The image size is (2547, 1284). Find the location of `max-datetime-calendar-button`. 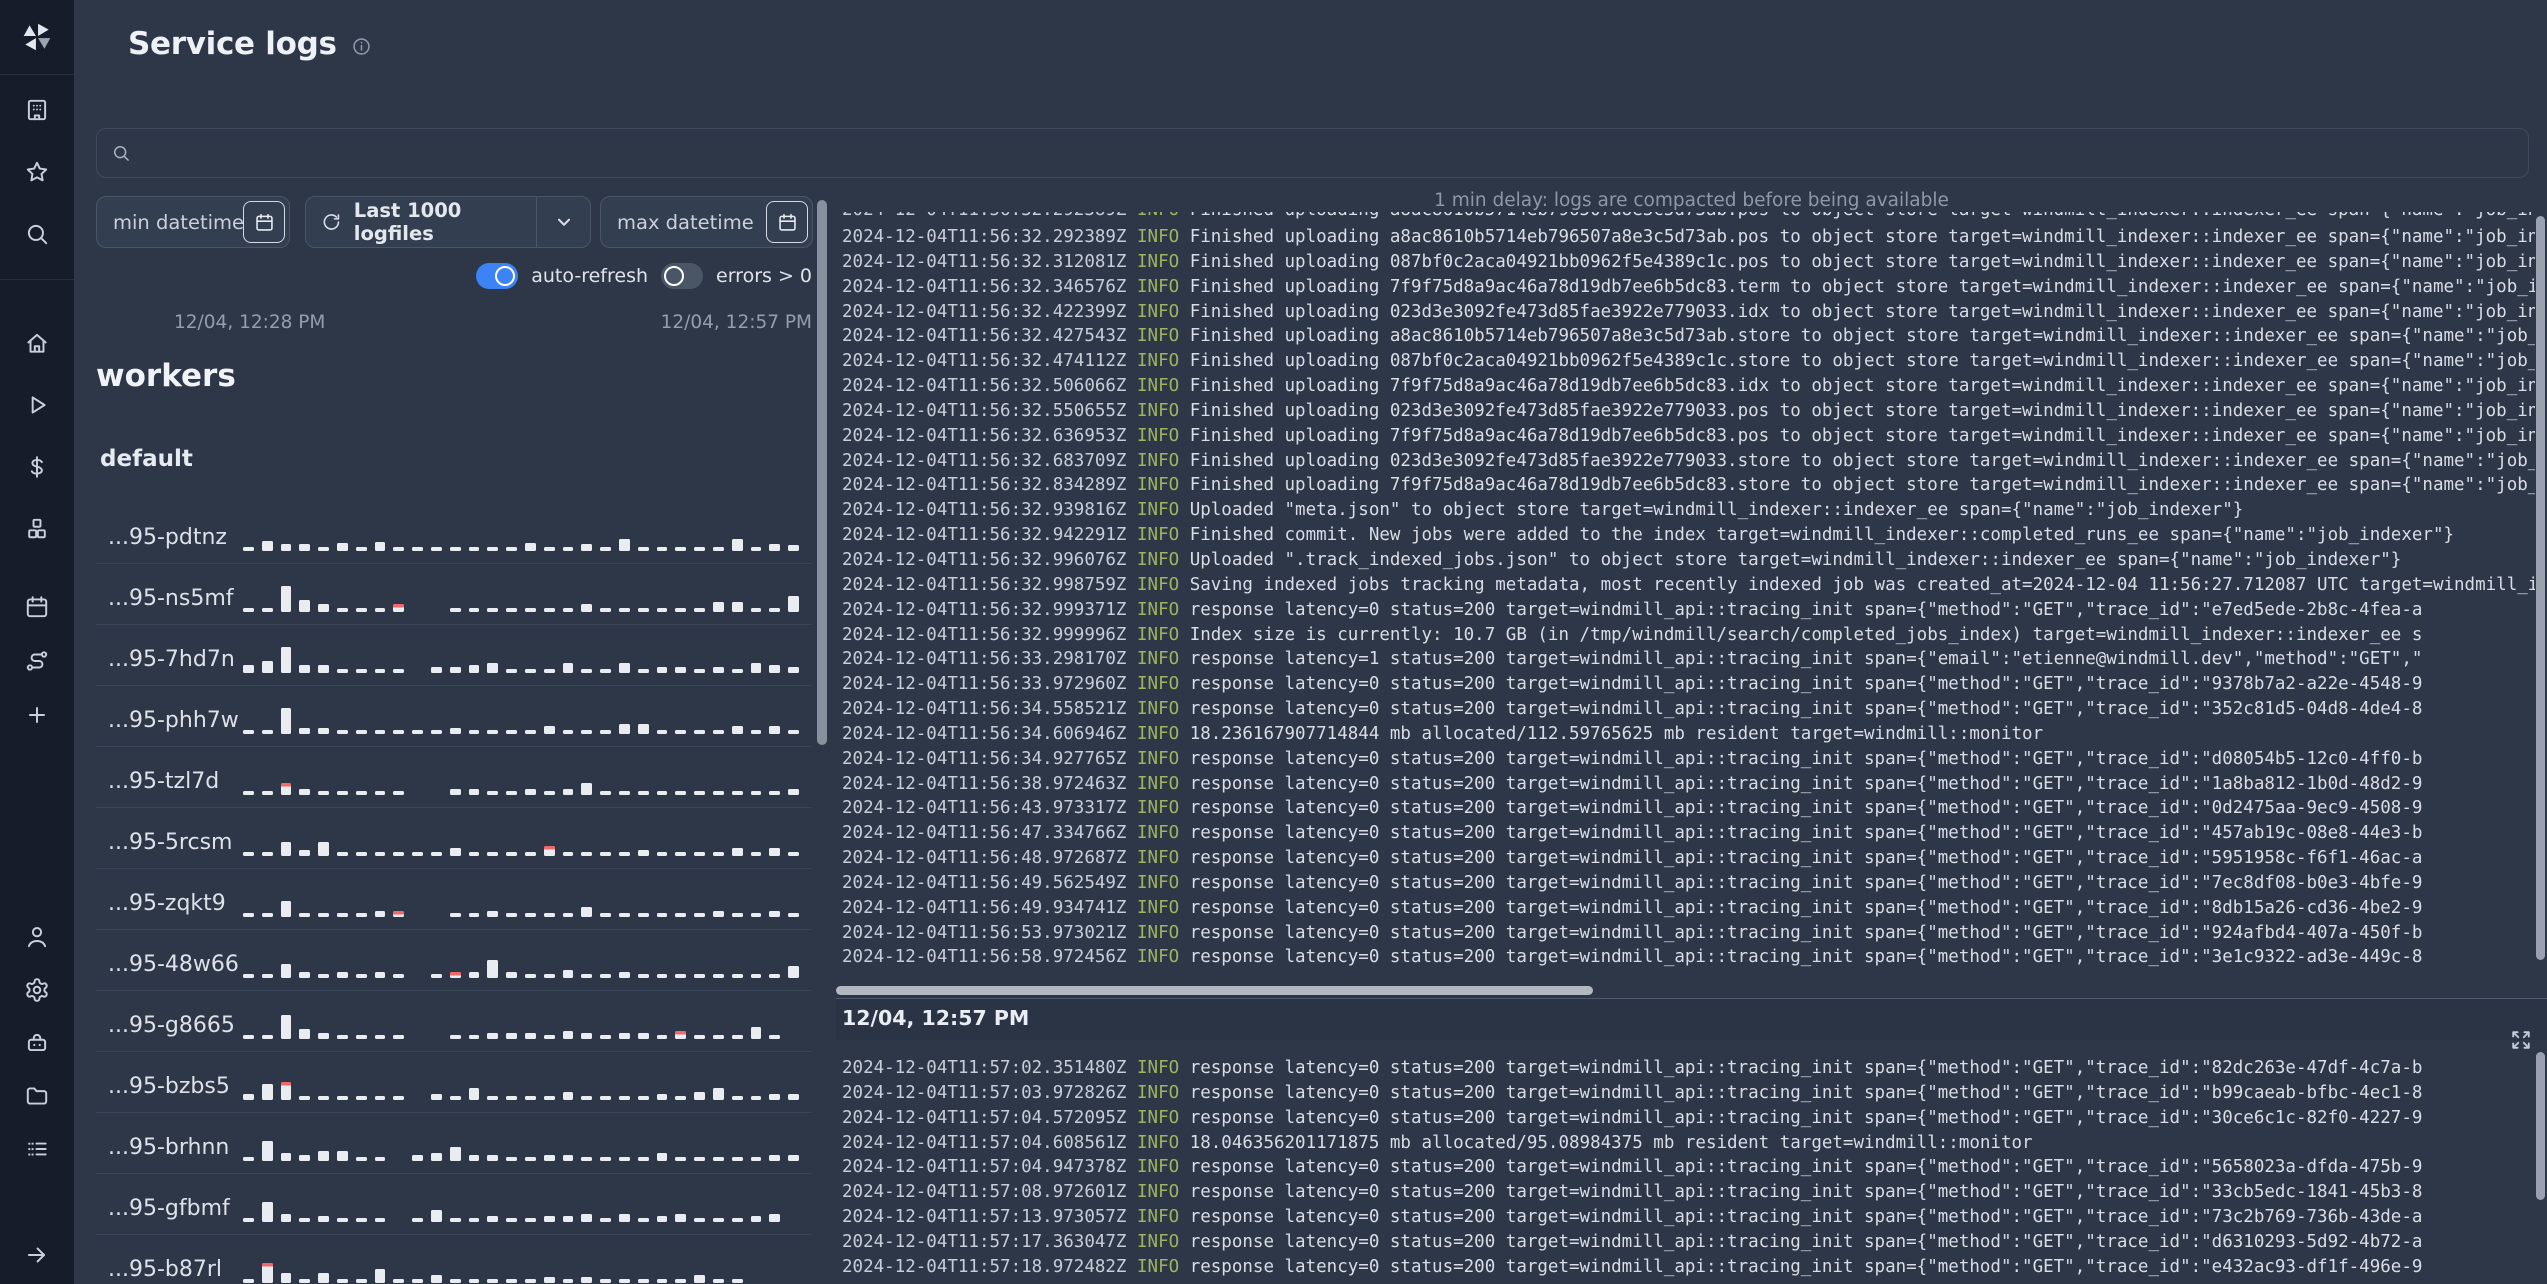

max-datetime-calendar-button is located at coordinates (787, 222).